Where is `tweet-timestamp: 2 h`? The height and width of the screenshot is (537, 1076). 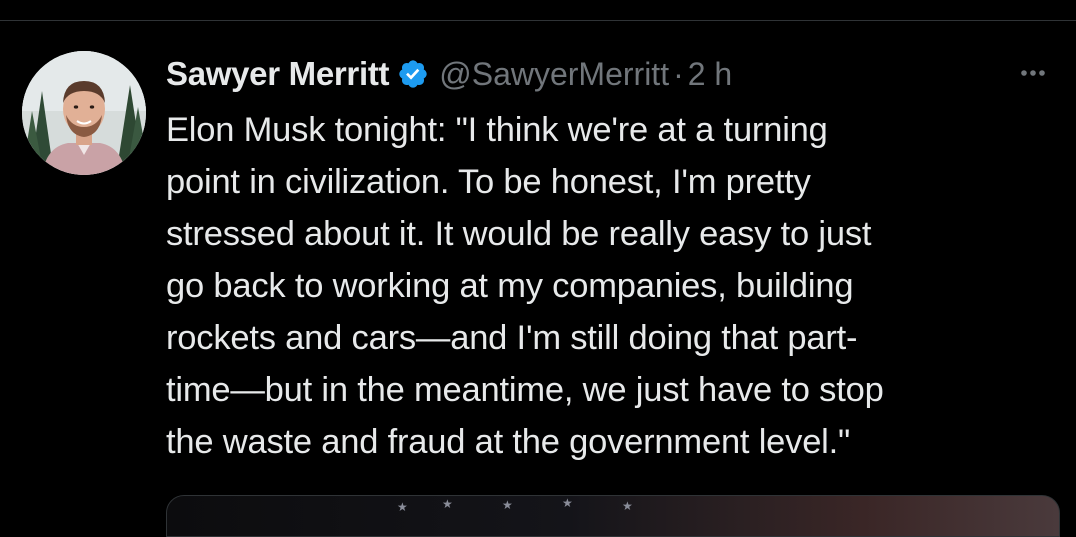 tweet-timestamp: 2 h is located at coordinates (710, 74).